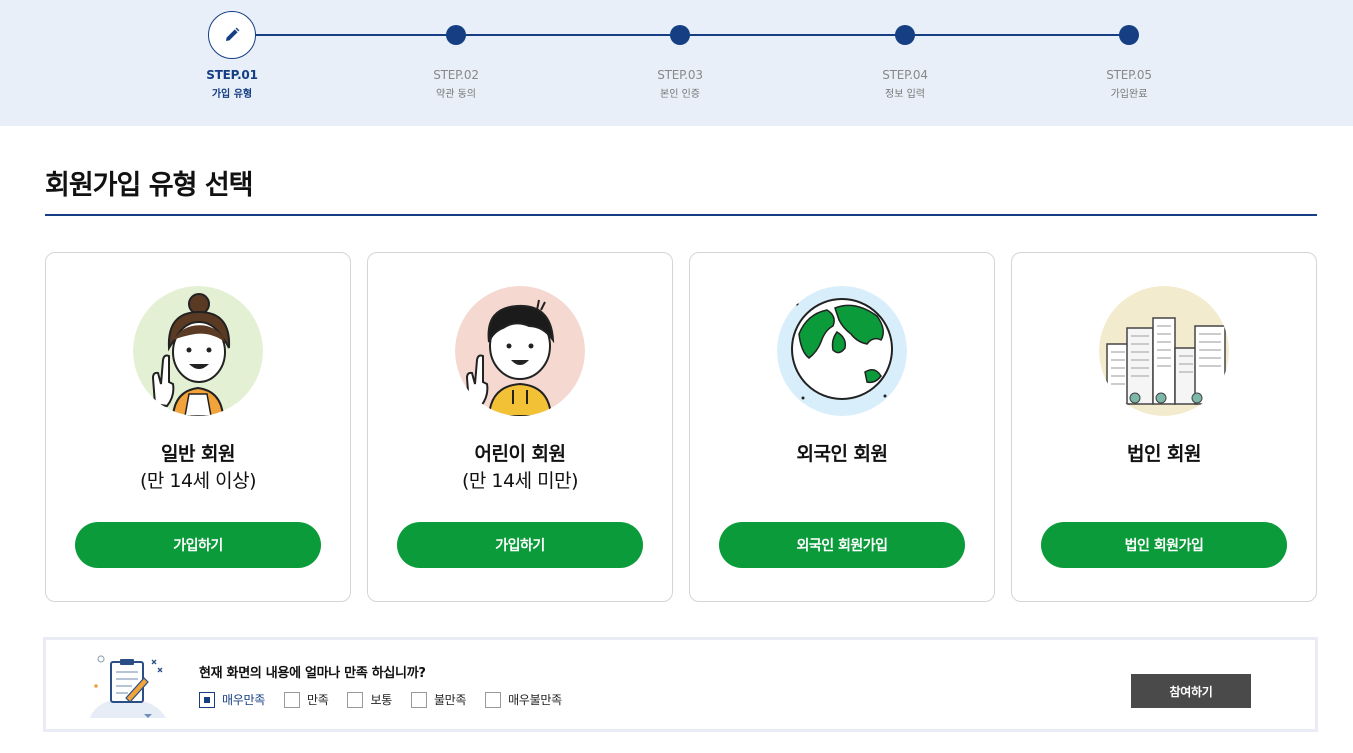 This screenshot has width=1353, height=753. I want to click on join-child-button: 가입하기, so click(520, 545).